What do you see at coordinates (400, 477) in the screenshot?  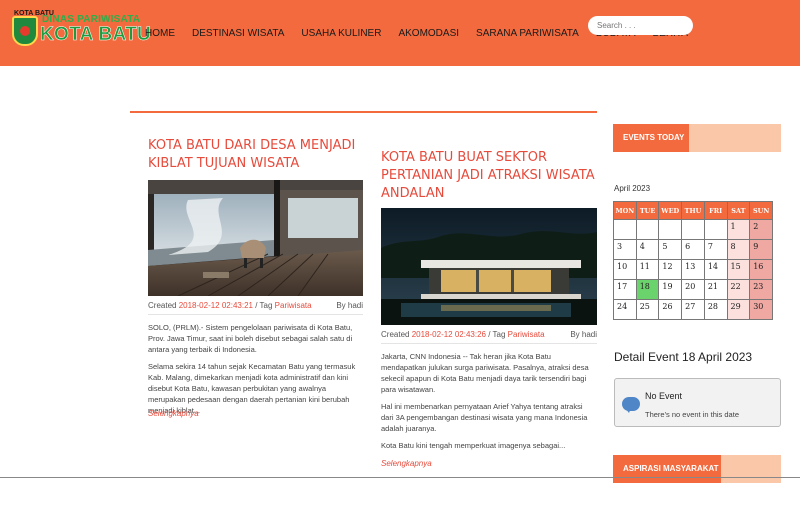 I see `viewport-bottom-edge` at bounding box center [400, 477].